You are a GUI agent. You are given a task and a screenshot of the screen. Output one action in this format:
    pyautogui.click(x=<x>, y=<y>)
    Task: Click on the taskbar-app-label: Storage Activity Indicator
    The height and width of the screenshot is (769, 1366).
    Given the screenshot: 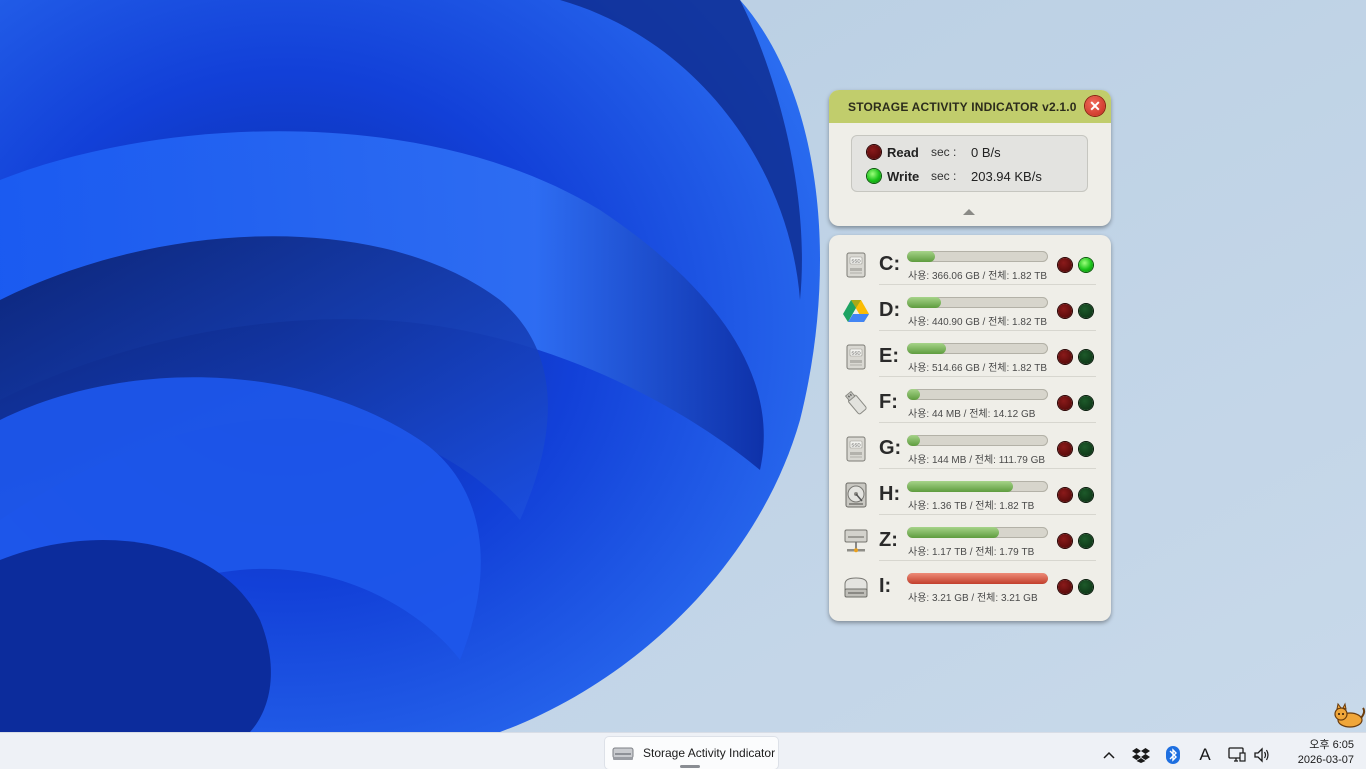 What is the action you would take?
    pyautogui.click(x=709, y=753)
    